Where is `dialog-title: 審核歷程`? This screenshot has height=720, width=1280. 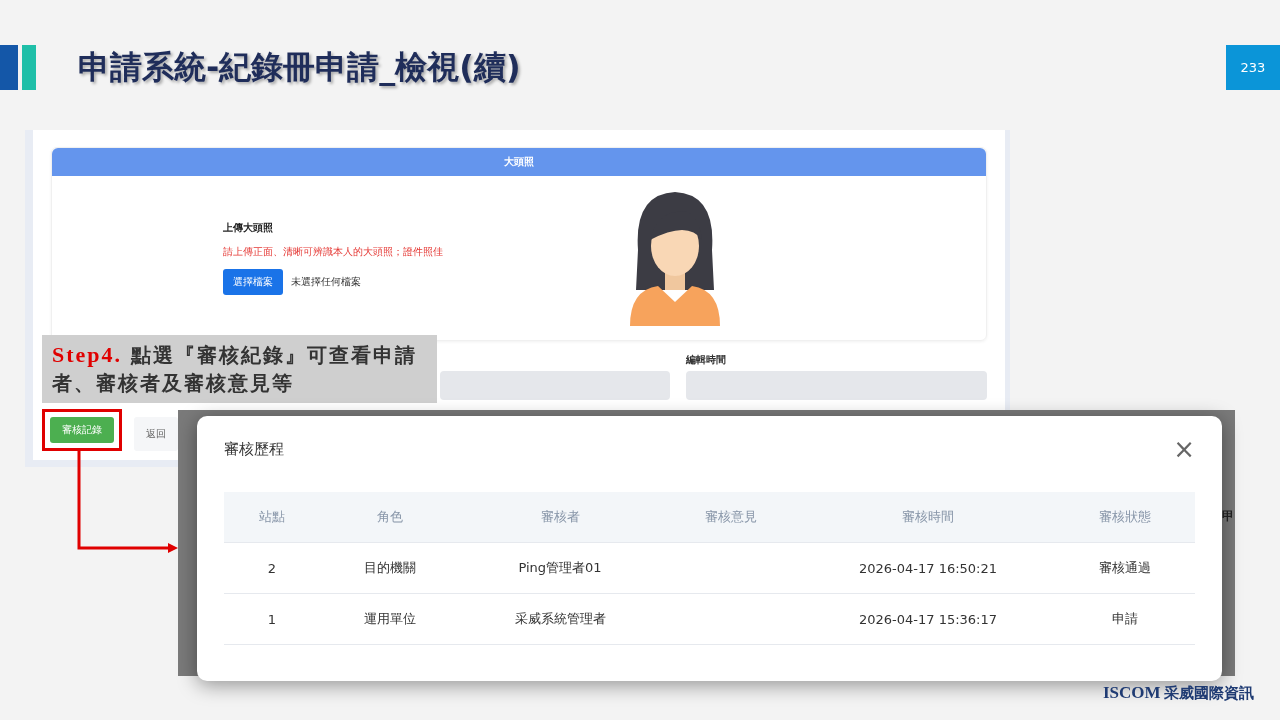 dialog-title: 審核歷程 is located at coordinates (254, 449).